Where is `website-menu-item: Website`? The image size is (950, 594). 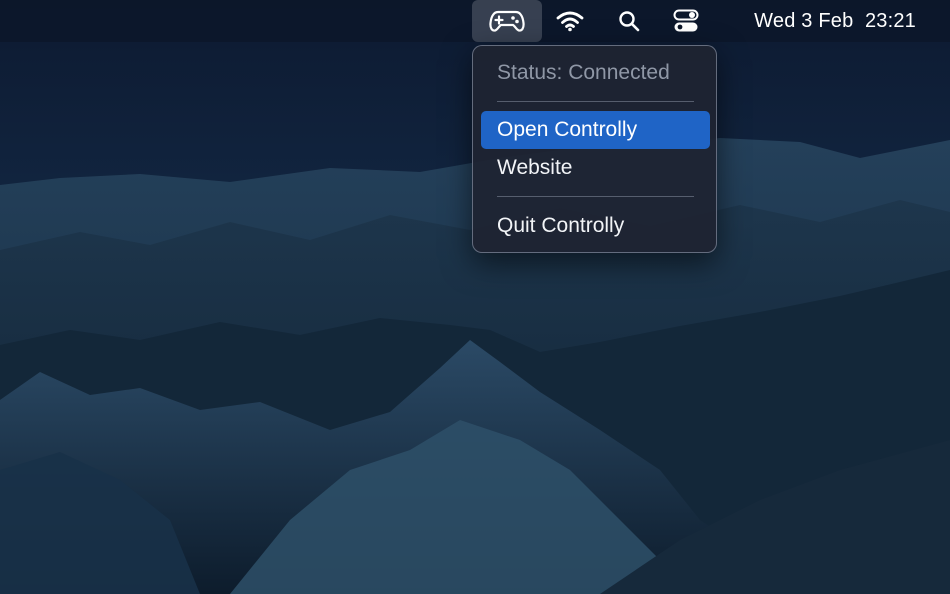
website-menu-item: Website is located at coordinates (595, 168).